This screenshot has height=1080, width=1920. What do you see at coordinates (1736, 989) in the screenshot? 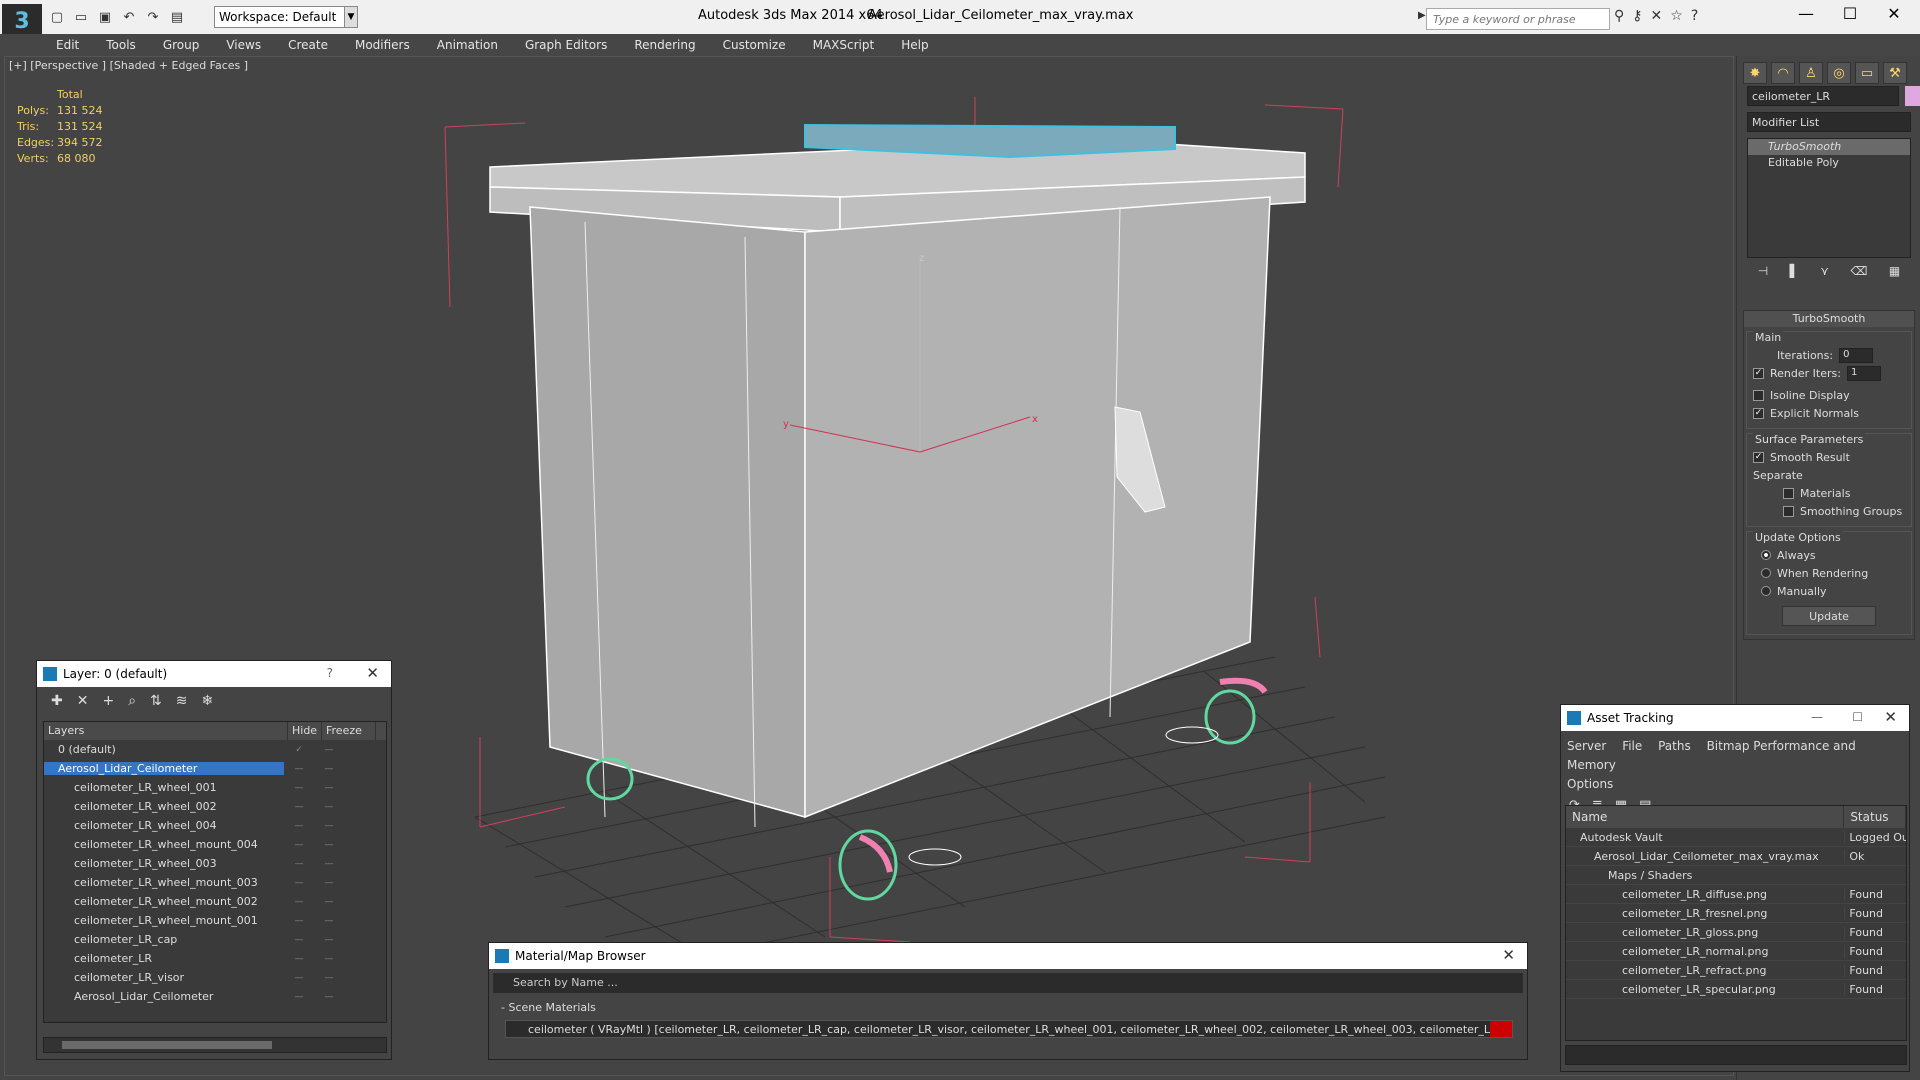
I see `asset-row: ceilometer_LR_specular.png Found` at bounding box center [1736, 989].